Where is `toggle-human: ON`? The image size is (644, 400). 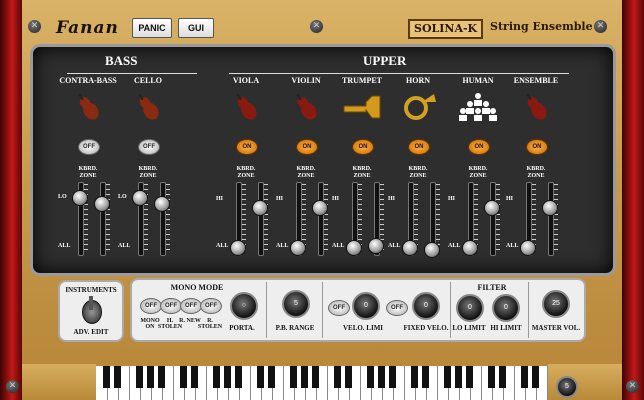 toggle-human: ON is located at coordinates (479, 147).